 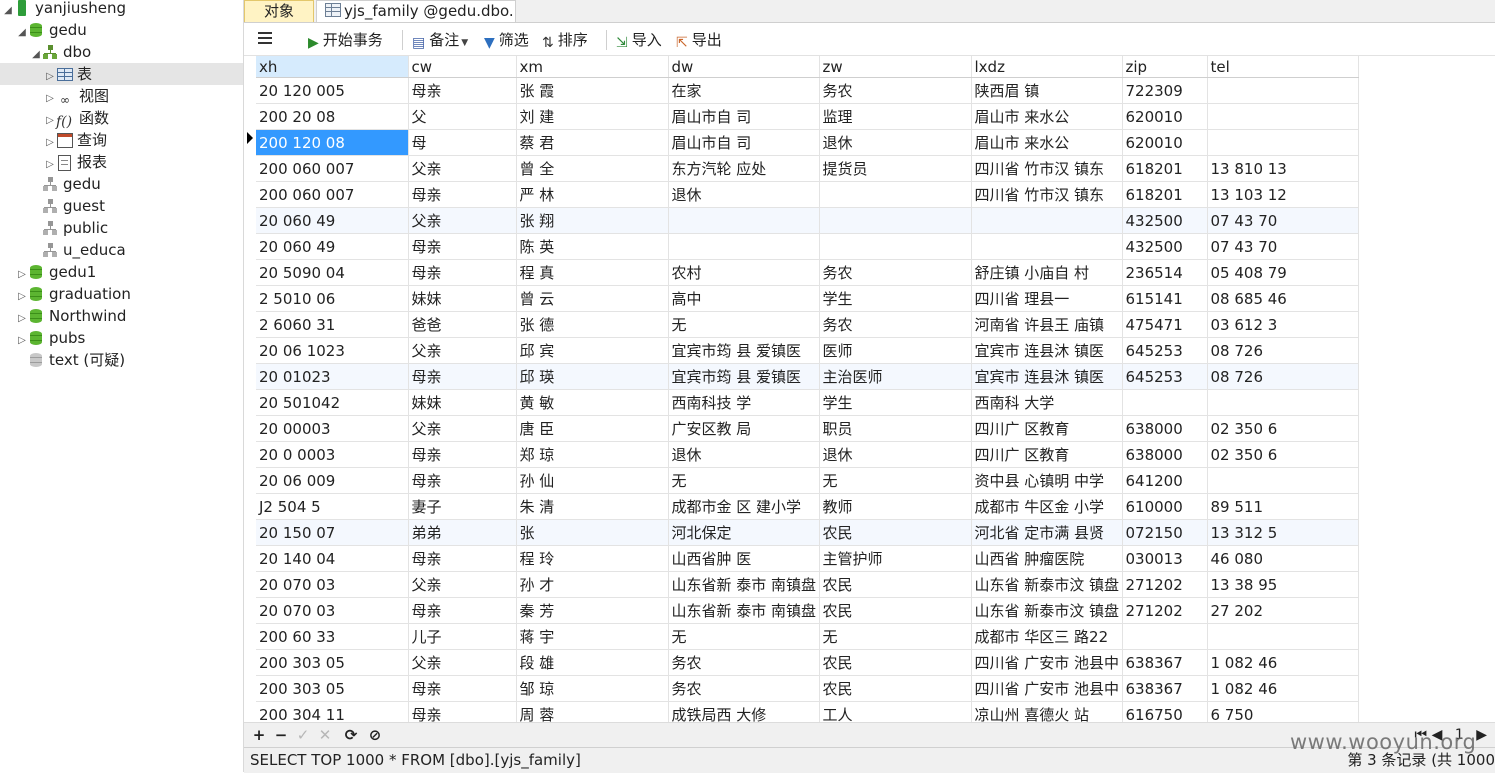 What do you see at coordinates (50, 184) in the screenshot?
I see `tree-node: gedu` at bounding box center [50, 184].